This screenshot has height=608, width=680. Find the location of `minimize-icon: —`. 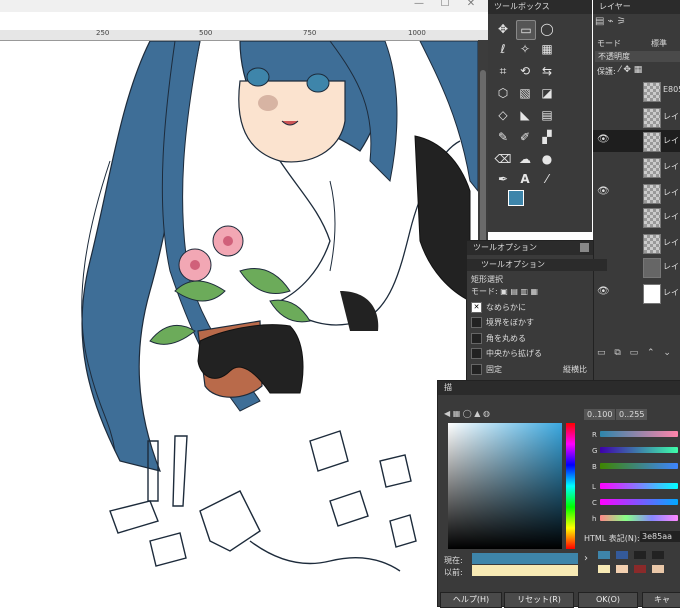

minimize-icon: — is located at coordinates (419, 5).